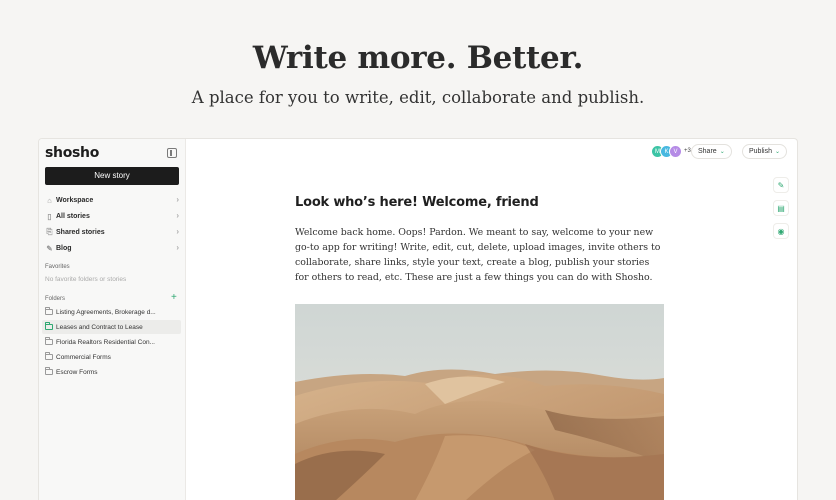 Image resolution: width=836 pixels, height=500 pixels. I want to click on collapse-sidebar-icon, so click(172, 153).